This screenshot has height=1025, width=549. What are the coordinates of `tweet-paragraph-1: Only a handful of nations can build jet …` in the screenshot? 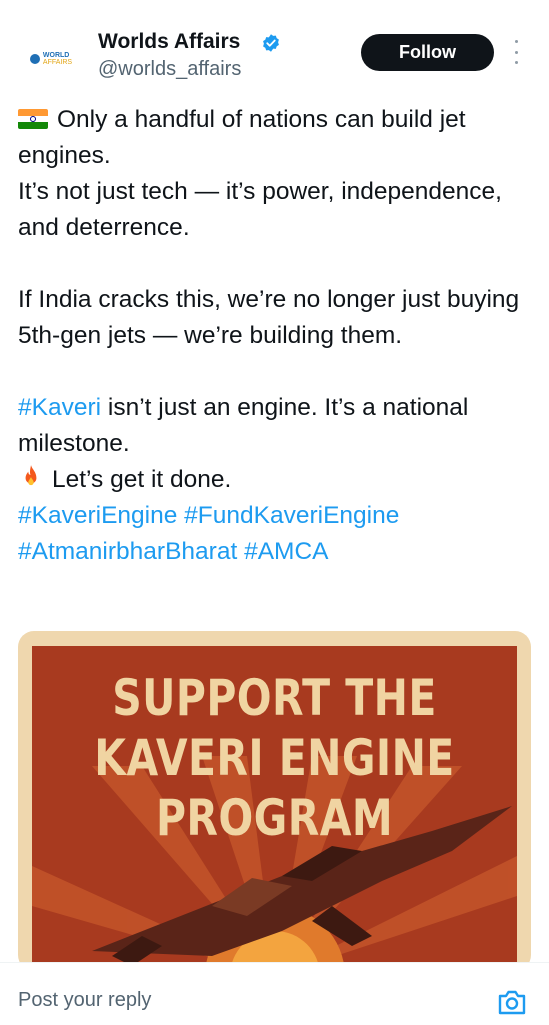 It's located at (273, 174).